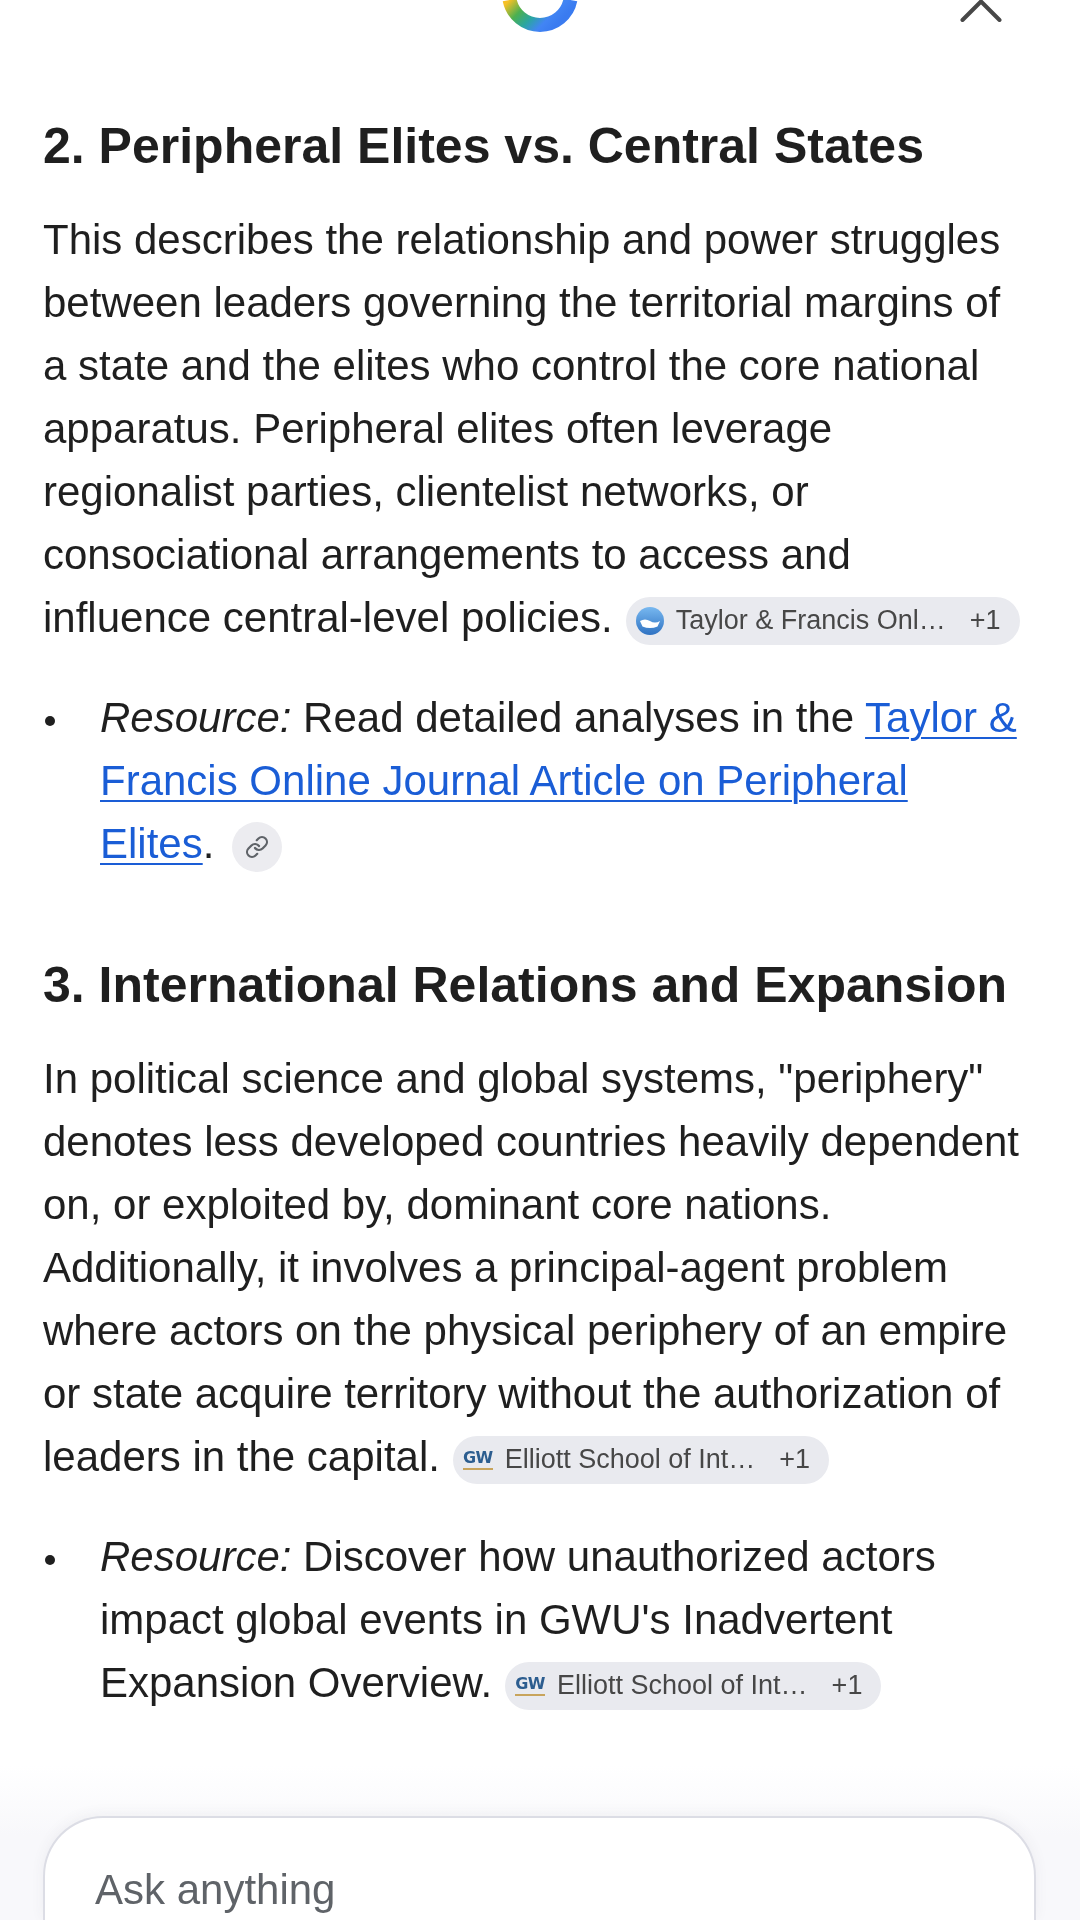 The height and width of the screenshot is (1920, 1080). I want to click on ask-field: Ask anything, so click(539, 1868).